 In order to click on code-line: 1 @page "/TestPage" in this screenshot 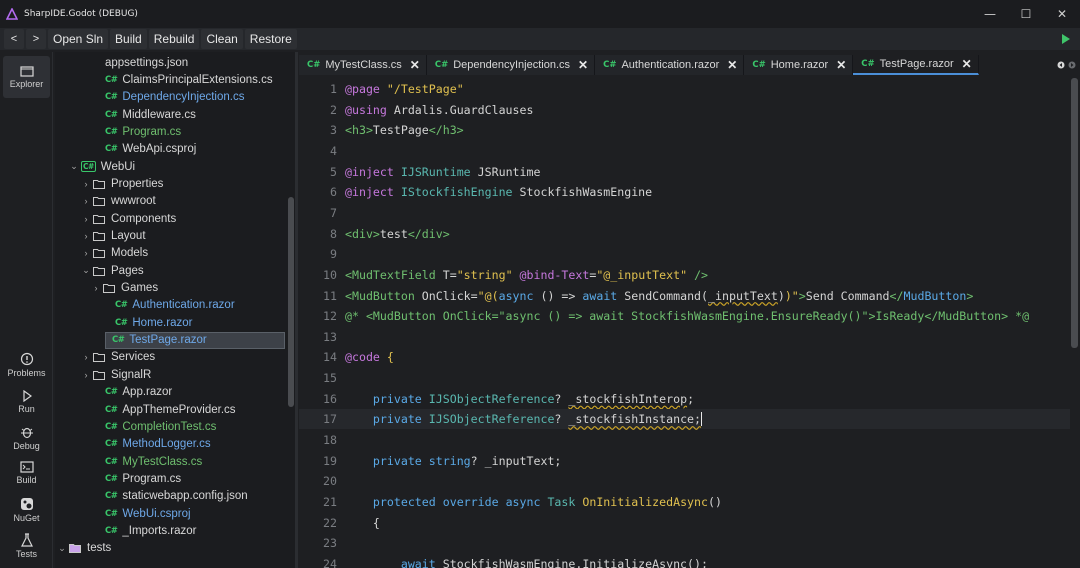, I will do `click(684, 89)`.